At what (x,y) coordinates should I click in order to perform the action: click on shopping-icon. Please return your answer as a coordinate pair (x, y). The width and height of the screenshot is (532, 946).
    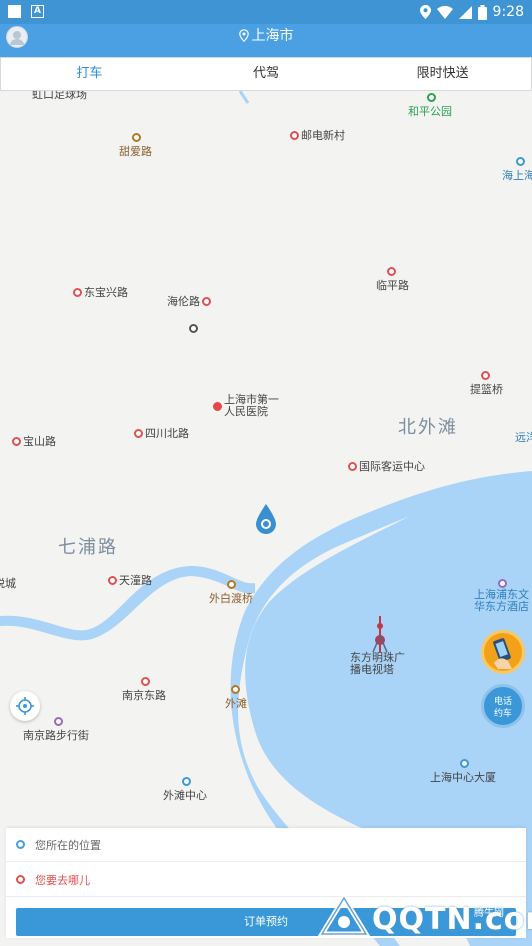
    Looking at the image, I should click on (58, 721).